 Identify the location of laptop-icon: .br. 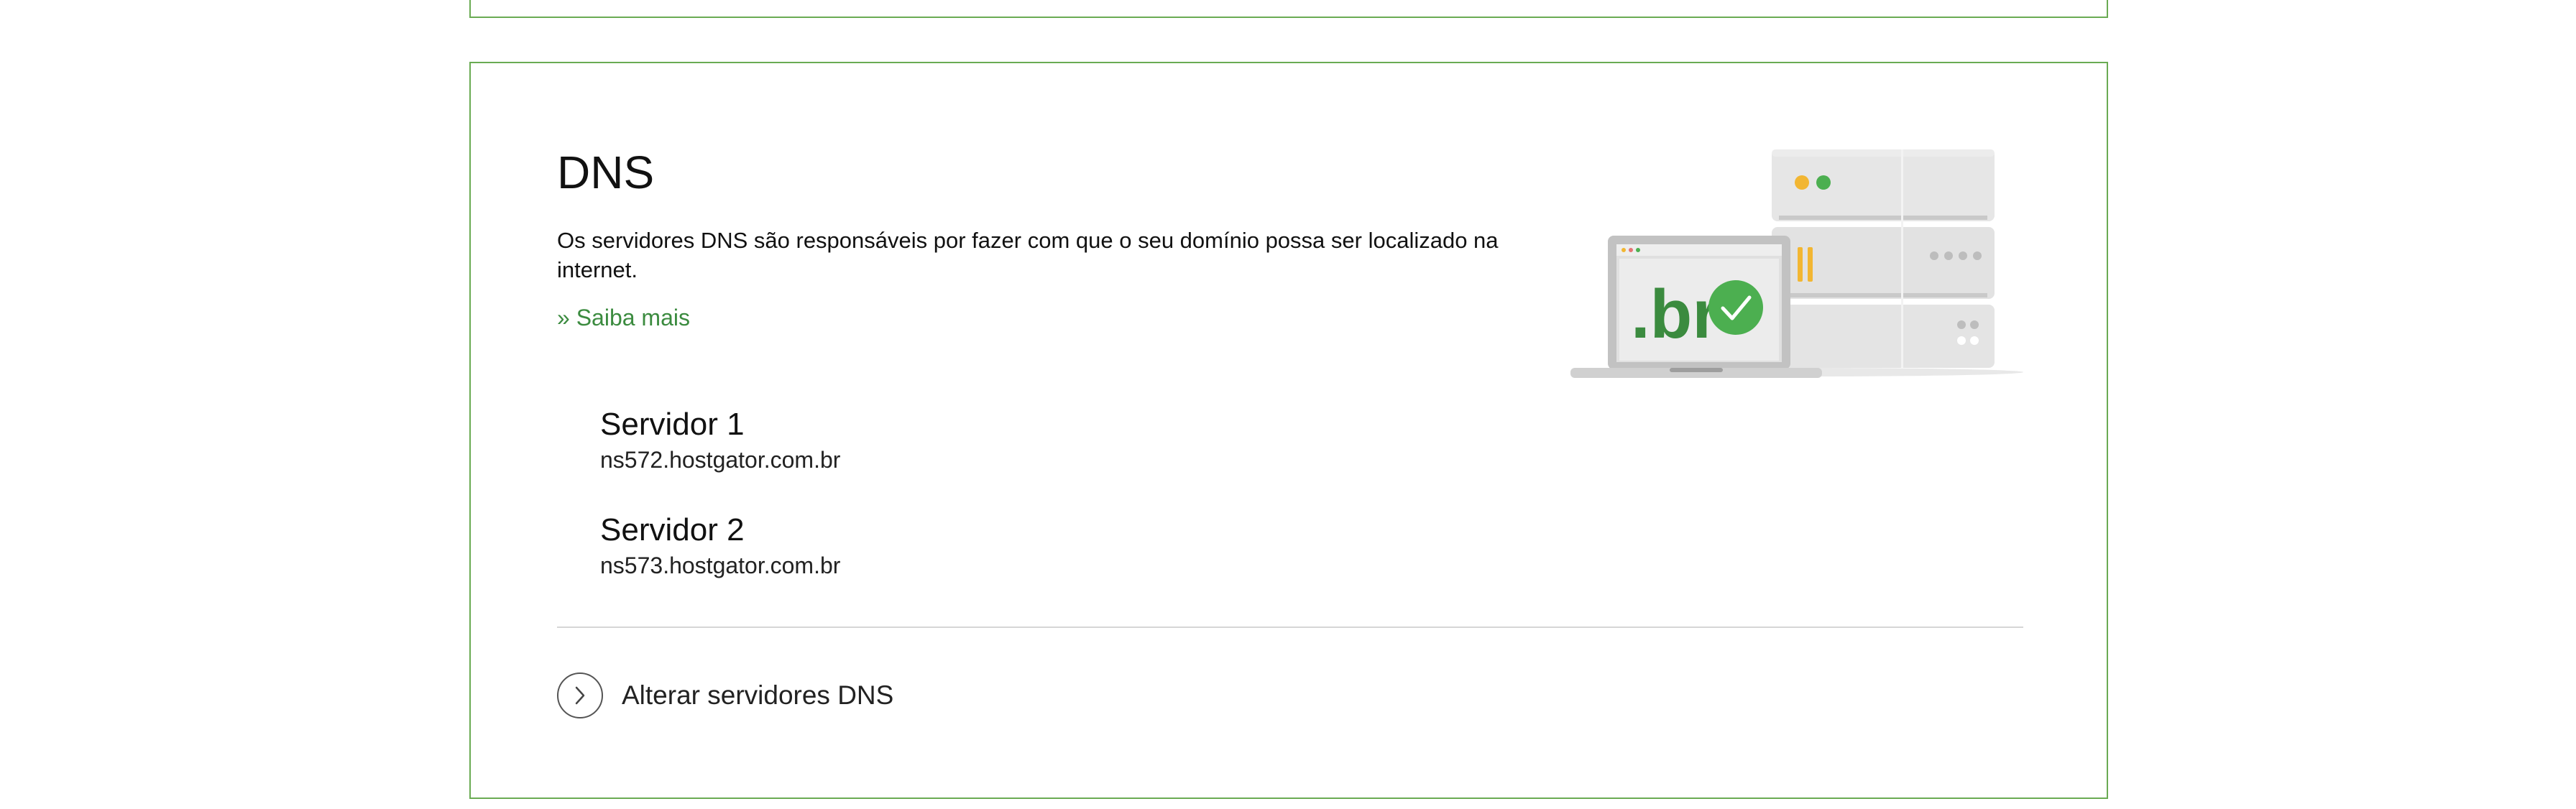
(1696, 307).